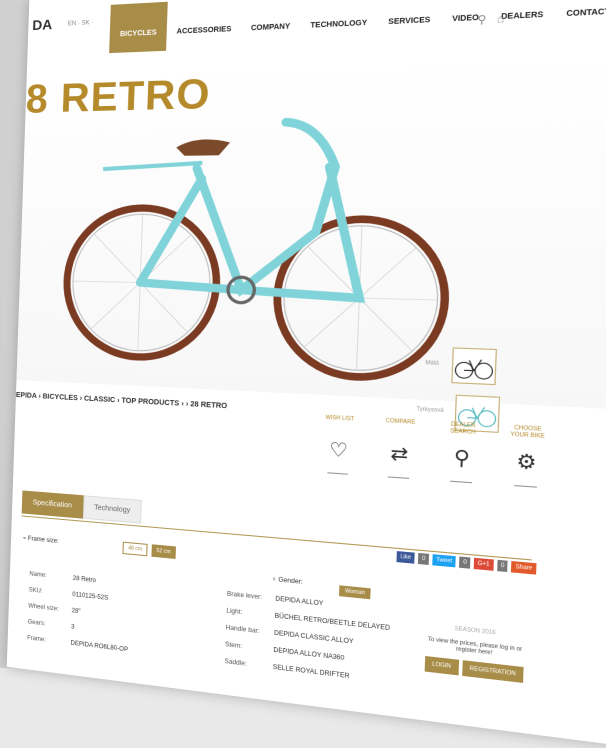  What do you see at coordinates (463, 429) in the screenshot?
I see `action-label: DEALER SEARCH` at bounding box center [463, 429].